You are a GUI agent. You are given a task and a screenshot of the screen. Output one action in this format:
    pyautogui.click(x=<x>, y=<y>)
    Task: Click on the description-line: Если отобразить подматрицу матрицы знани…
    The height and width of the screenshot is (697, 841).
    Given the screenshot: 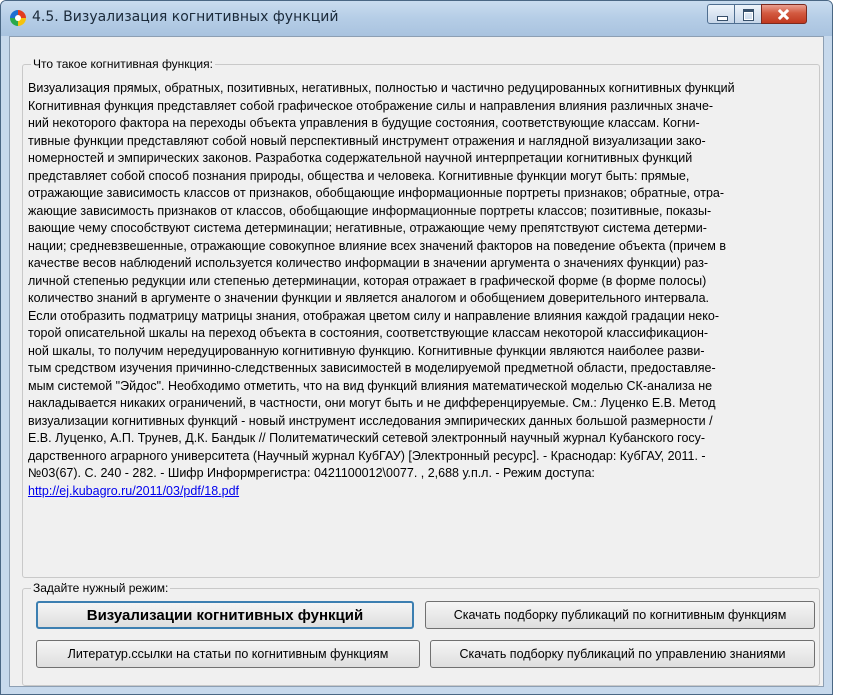 What is the action you would take?
    pyautogui.click(x=373, y=315)
    